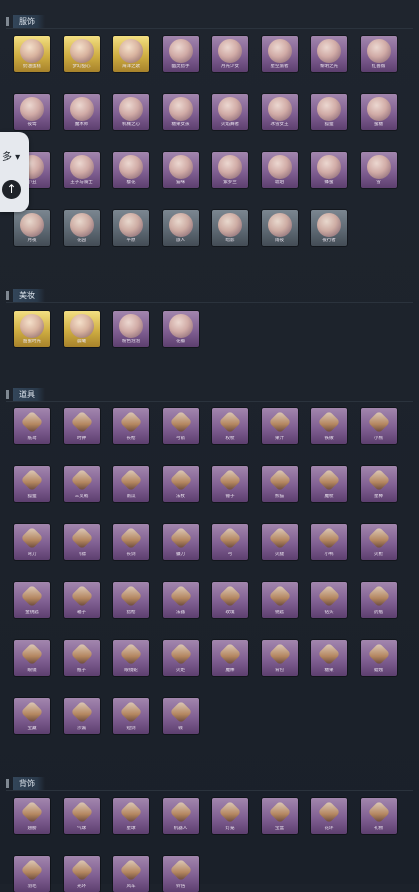 This screenshot has width=419, height=892. Describe the element at coordinates (329, 600) in the screenshot. I see `props-item-tile: 钻头` at that location.